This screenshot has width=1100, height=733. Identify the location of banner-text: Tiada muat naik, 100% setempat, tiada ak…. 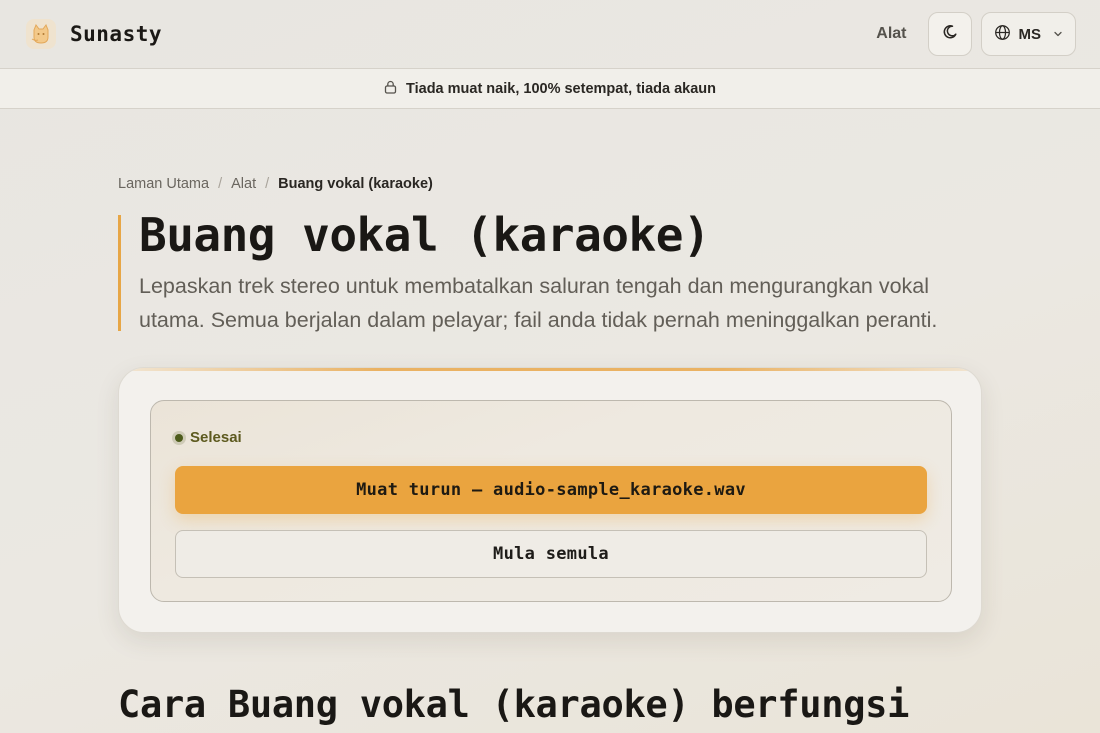
(561, 88).